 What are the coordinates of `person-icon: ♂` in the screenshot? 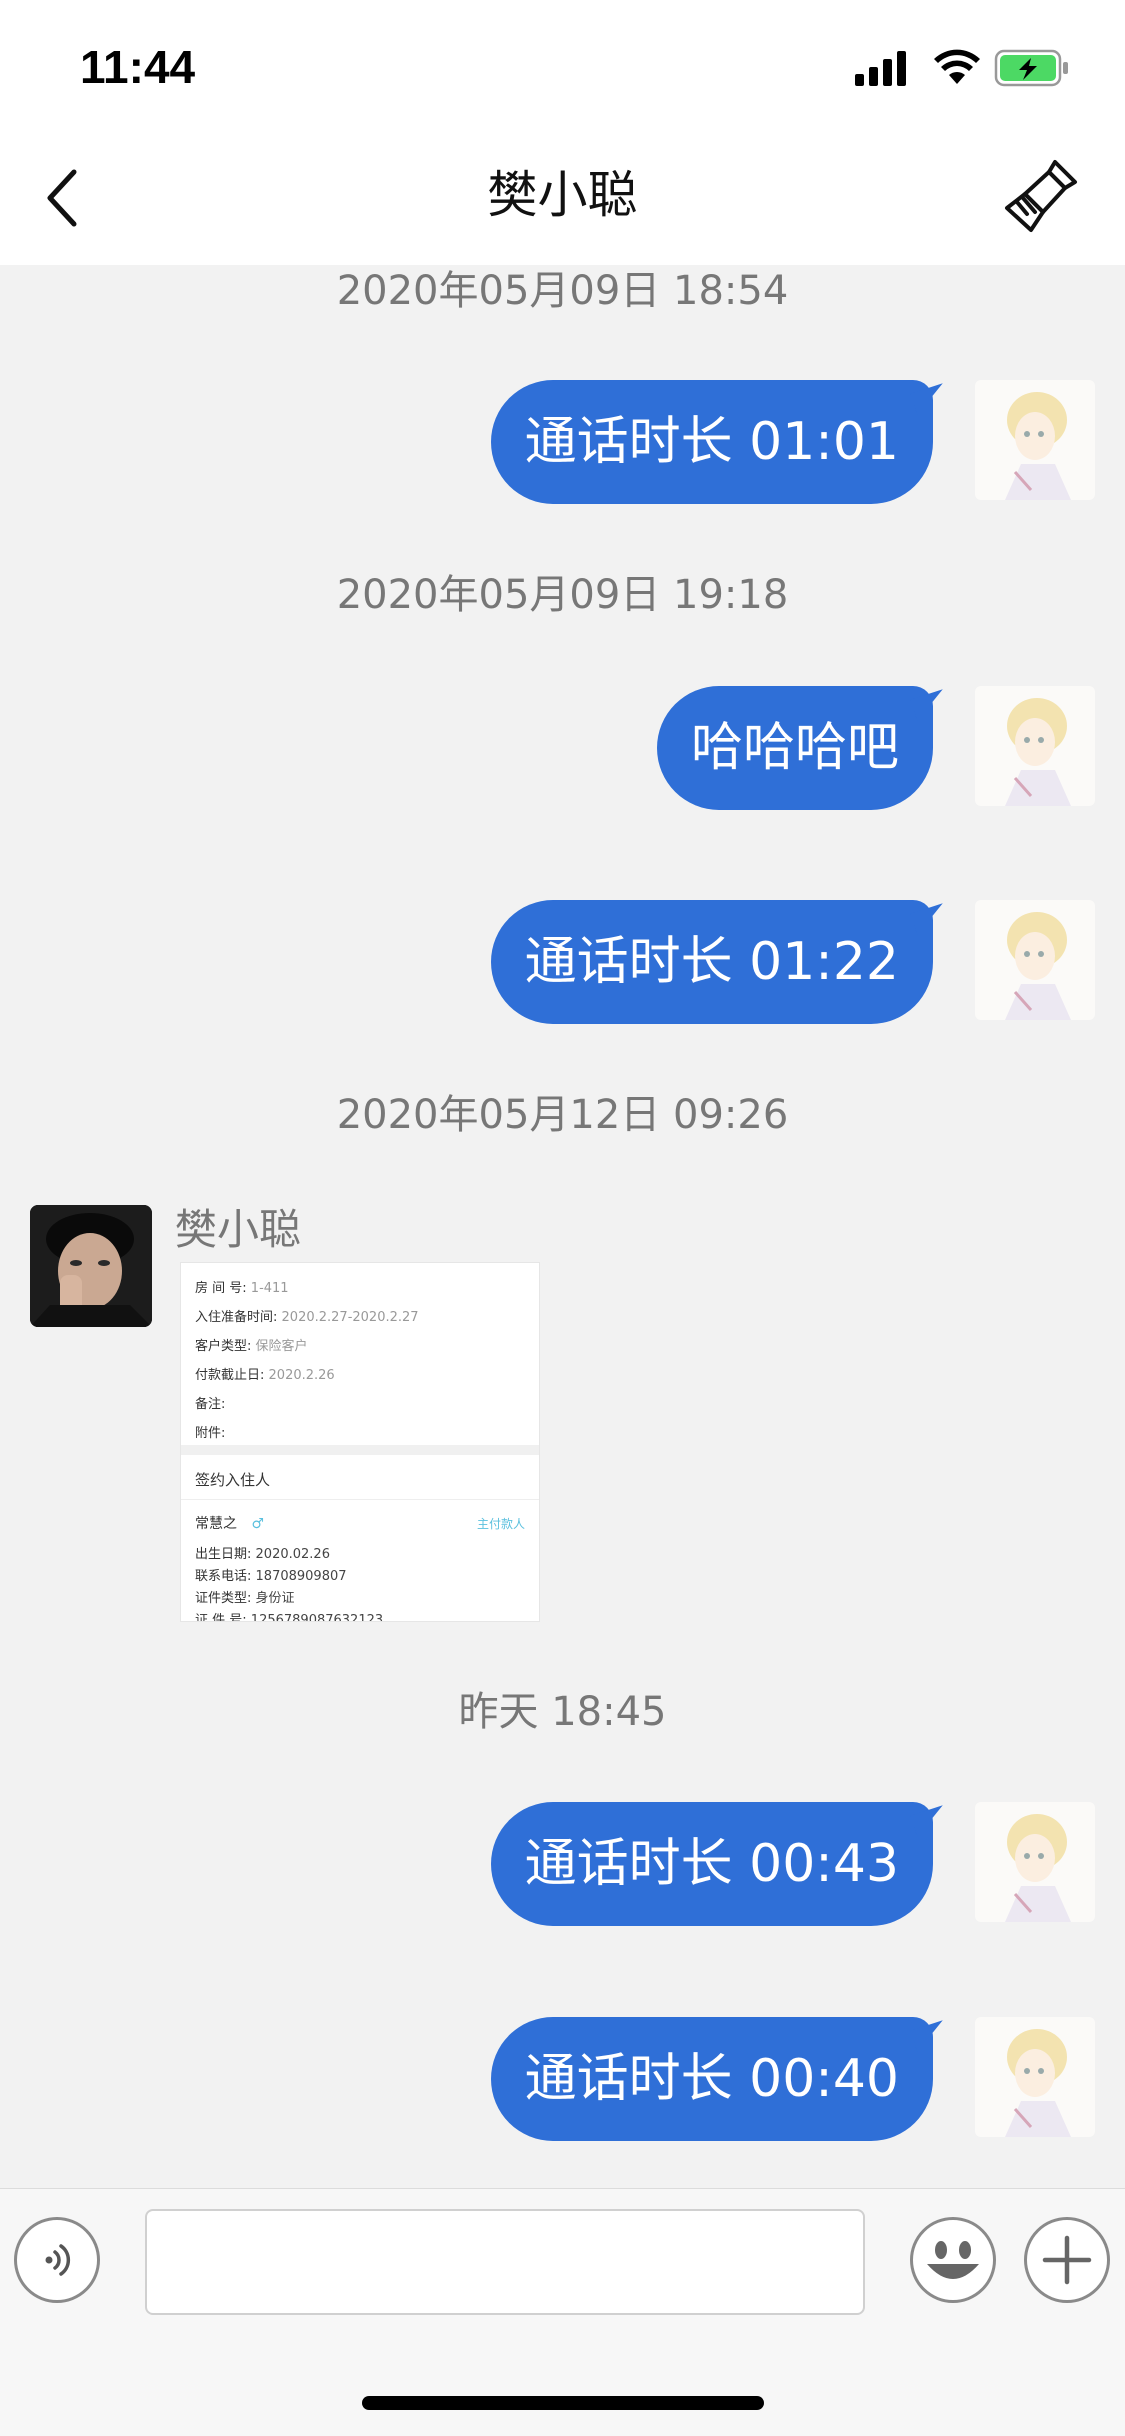 It's located at (258, 1524).